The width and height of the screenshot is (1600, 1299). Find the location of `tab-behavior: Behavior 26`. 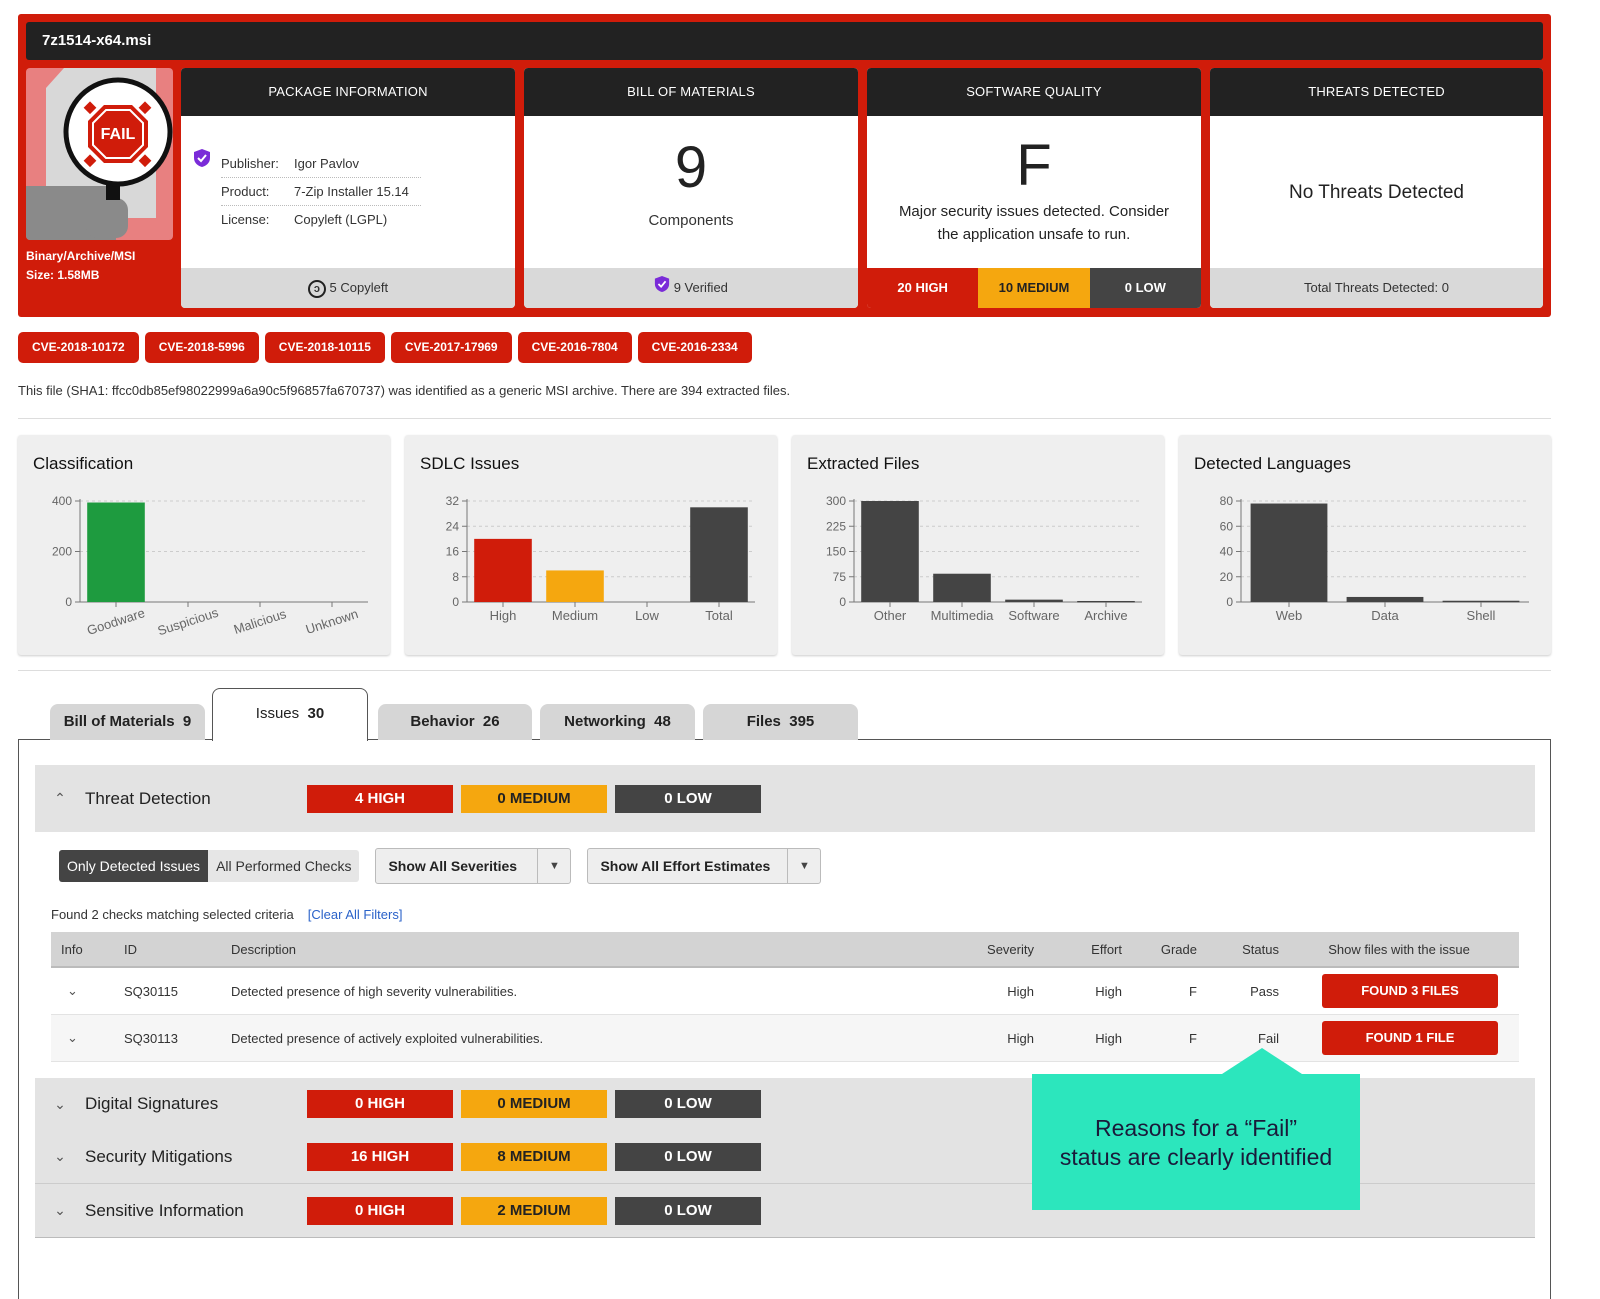

tab-behavior: Behavior 26 is located at coordinates (455, 722).